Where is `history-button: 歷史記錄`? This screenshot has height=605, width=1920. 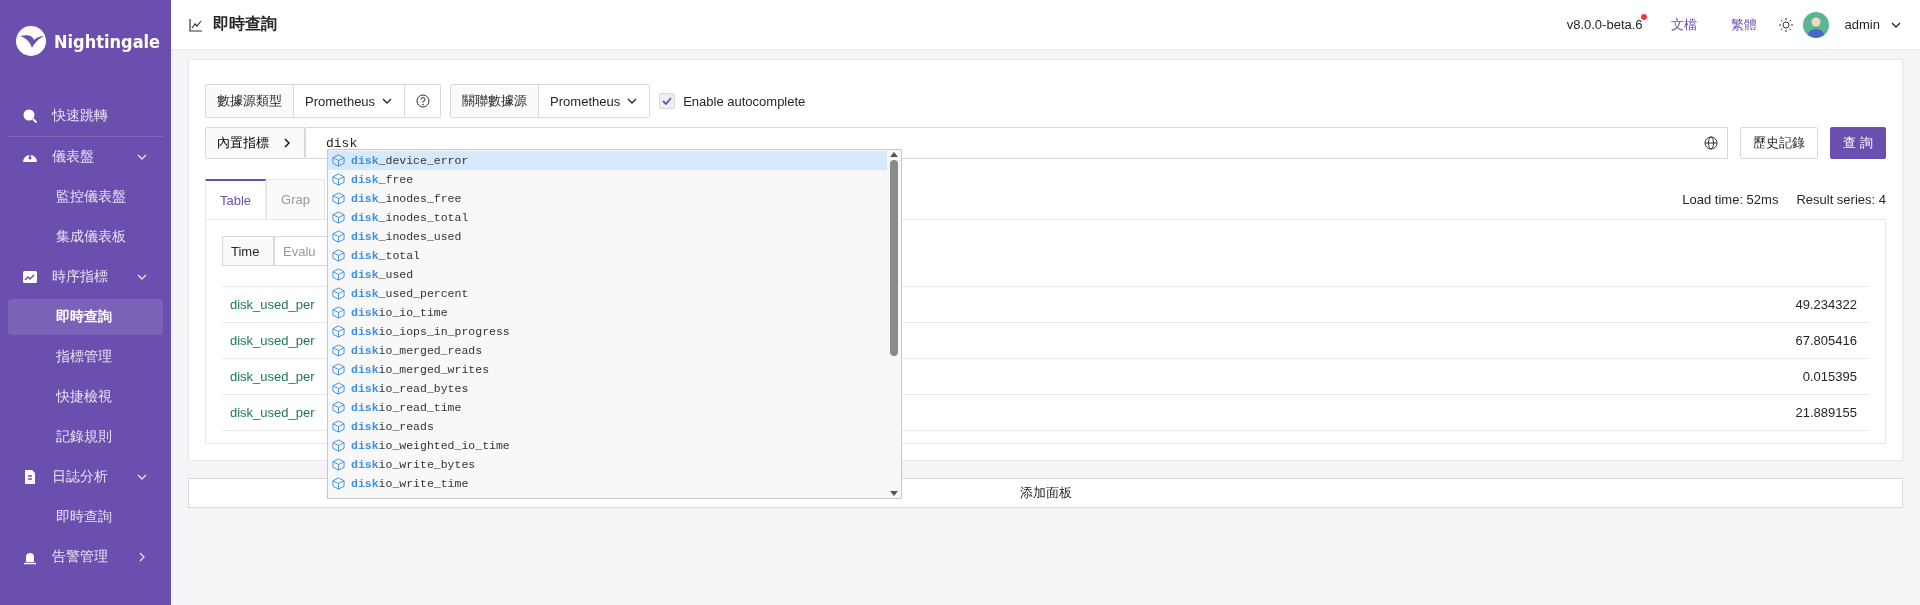 history-button: 歷史記錄 is located at coordinates (1779, 143).